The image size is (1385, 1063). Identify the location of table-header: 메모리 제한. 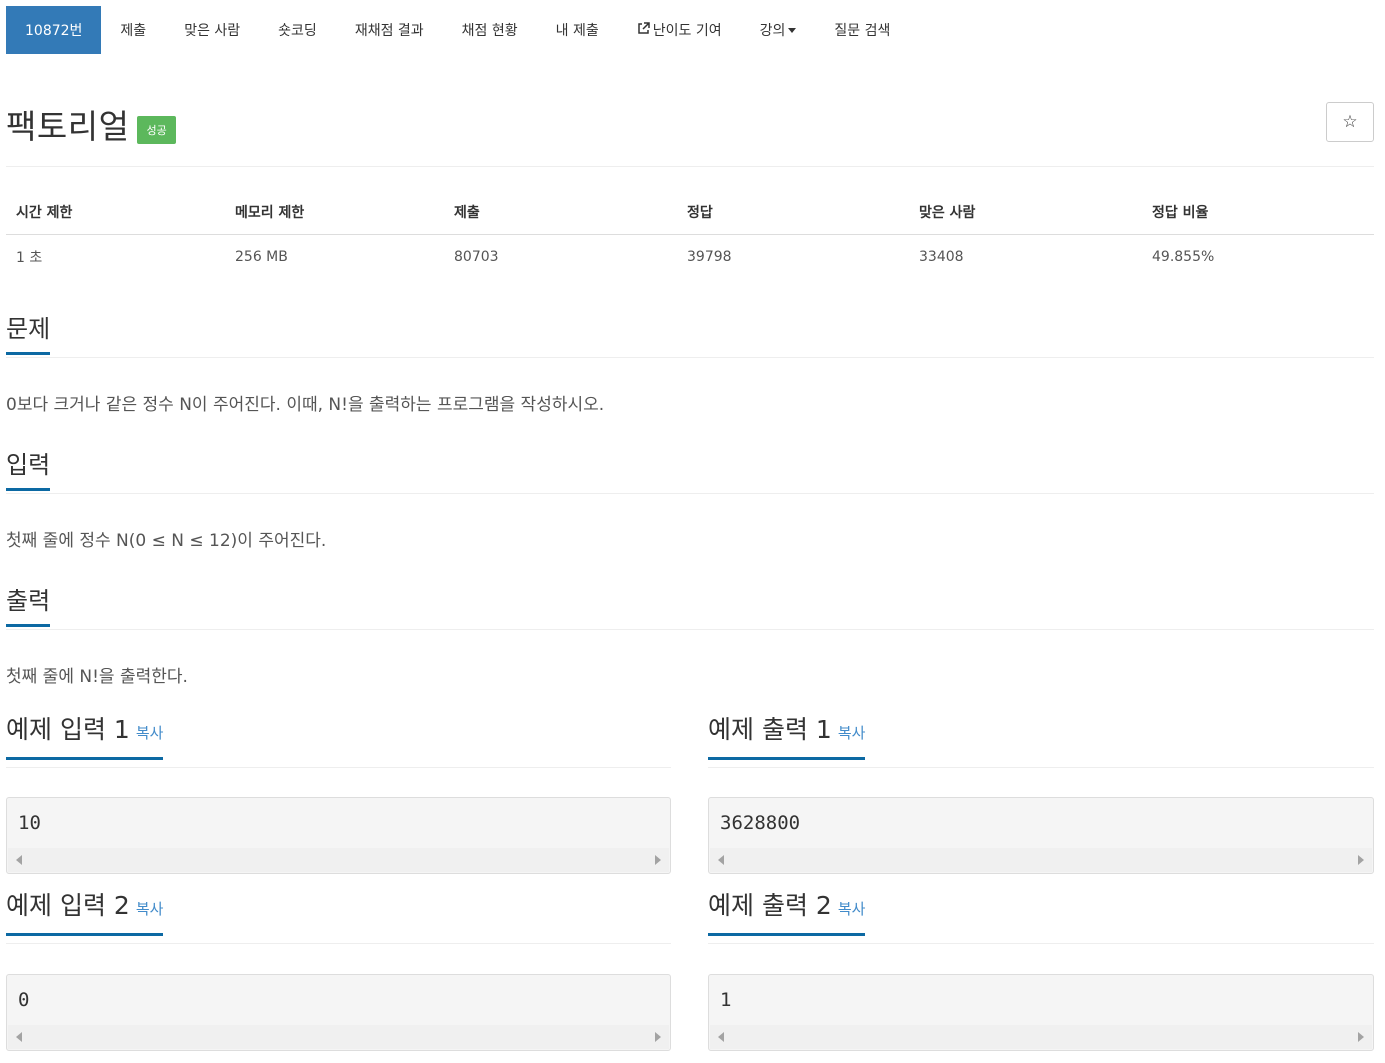
(334, 213).